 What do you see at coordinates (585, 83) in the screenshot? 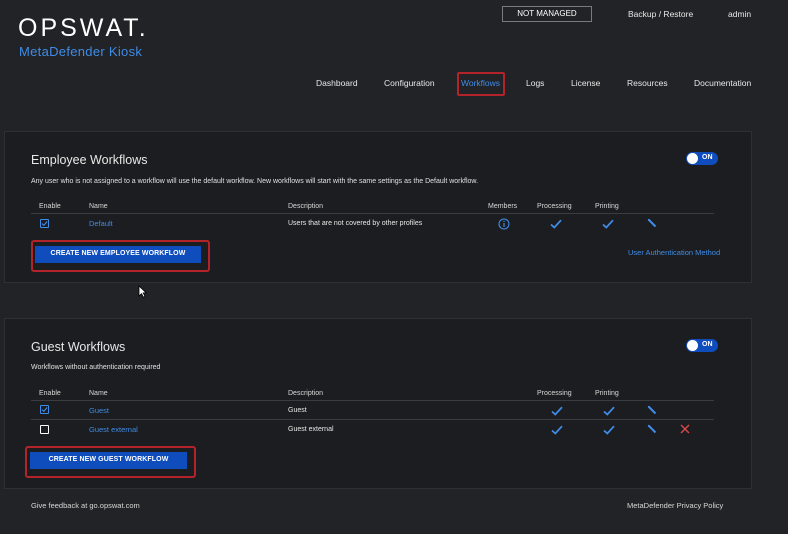
I see `nav-license: License` at bounding box center [585, 83].